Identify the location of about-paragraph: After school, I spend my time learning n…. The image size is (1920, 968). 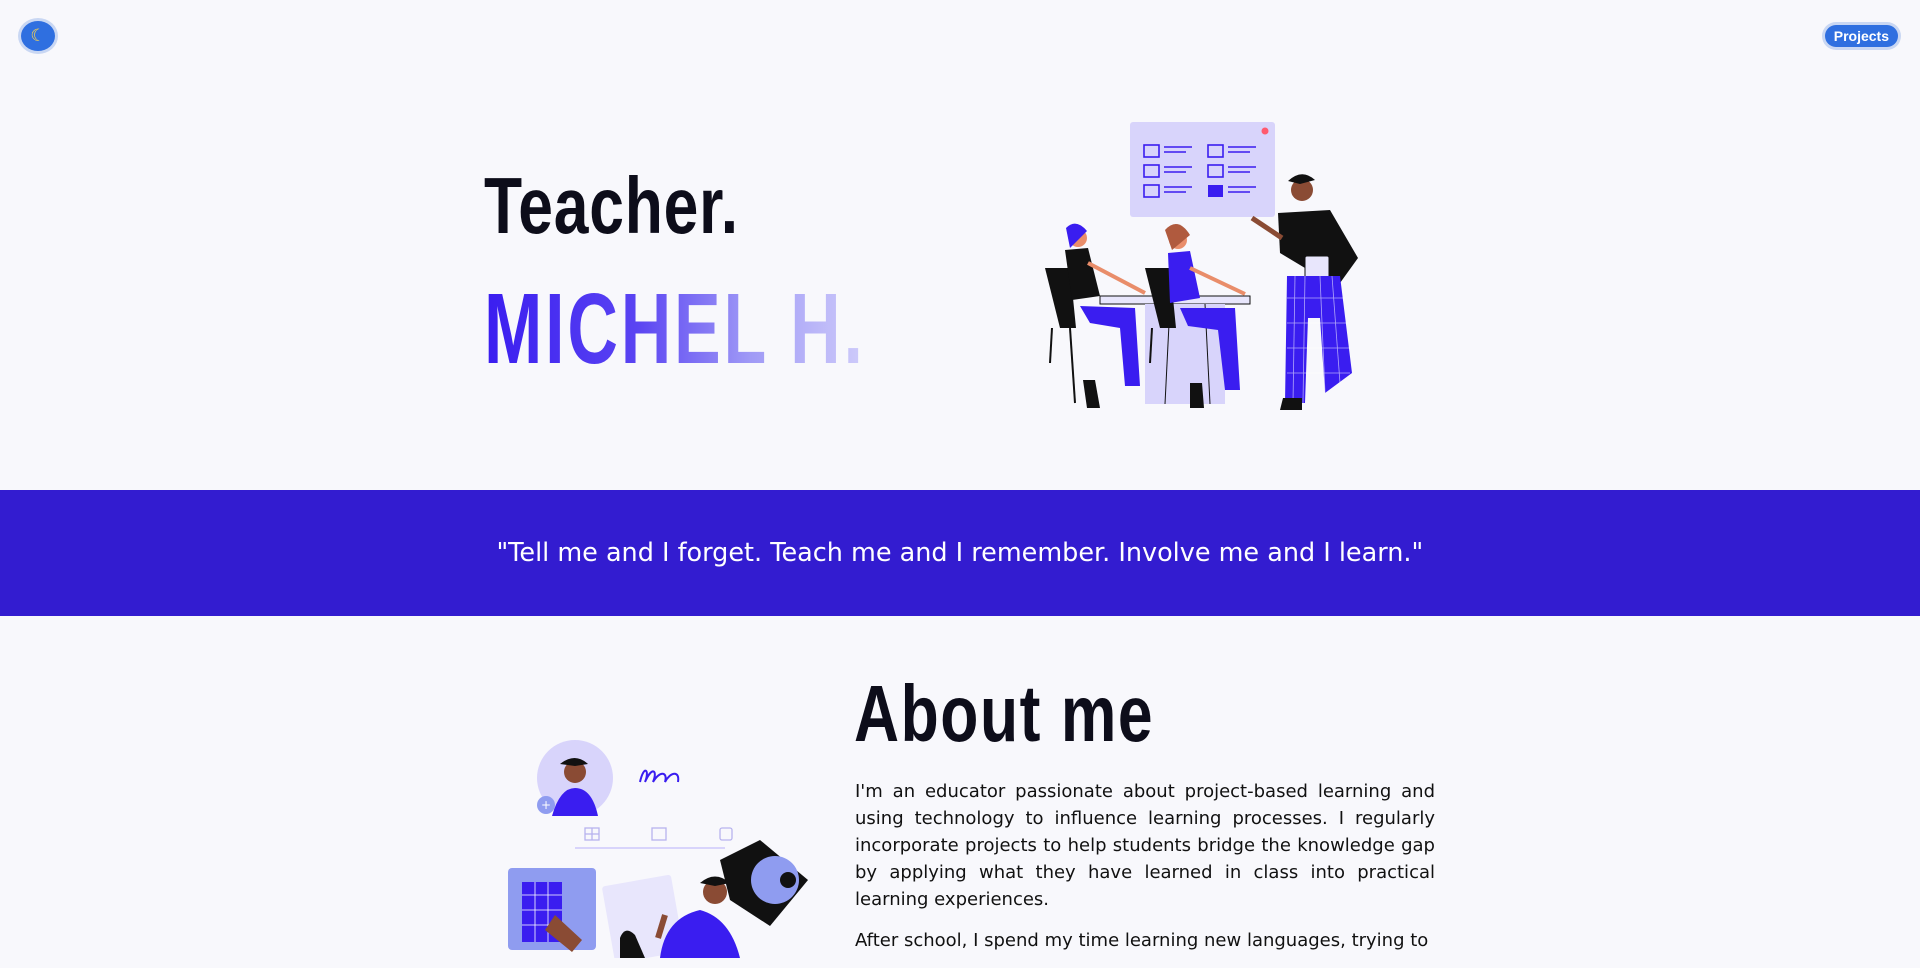
(1142, 940).